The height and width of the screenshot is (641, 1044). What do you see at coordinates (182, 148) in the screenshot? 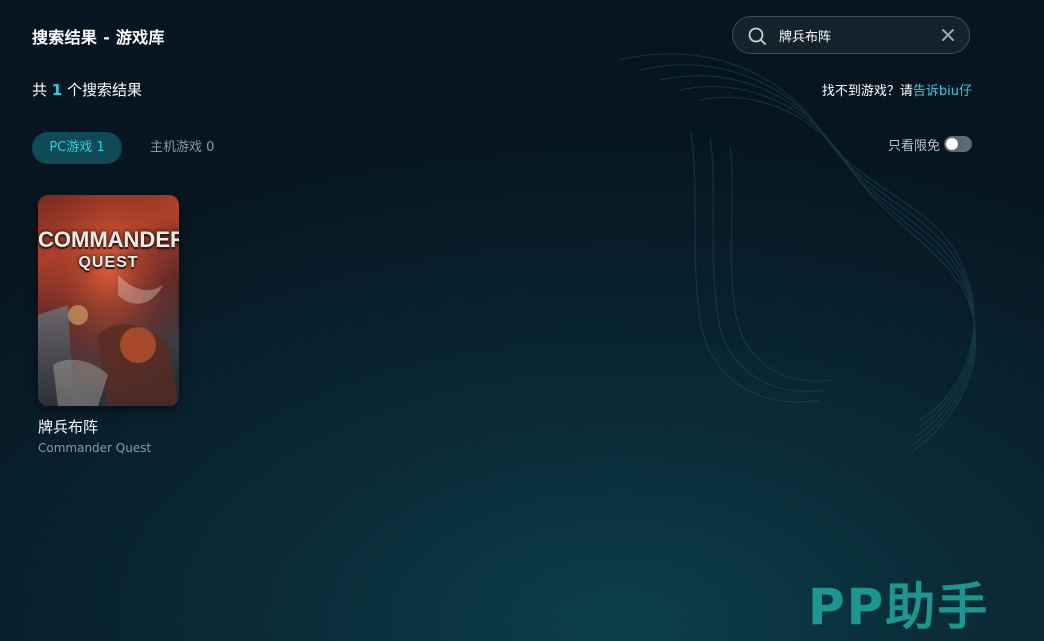
I see `tab-console-games: 主机游戏 0` at bounding box center [182, 148].